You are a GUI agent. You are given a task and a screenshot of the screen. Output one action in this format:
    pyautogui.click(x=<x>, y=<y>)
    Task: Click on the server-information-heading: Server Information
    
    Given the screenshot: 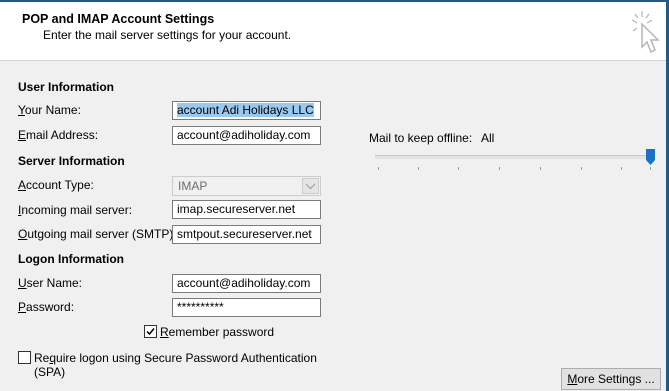 What is the action you would take?
    pyautogui.click(x=71, y=161)
    